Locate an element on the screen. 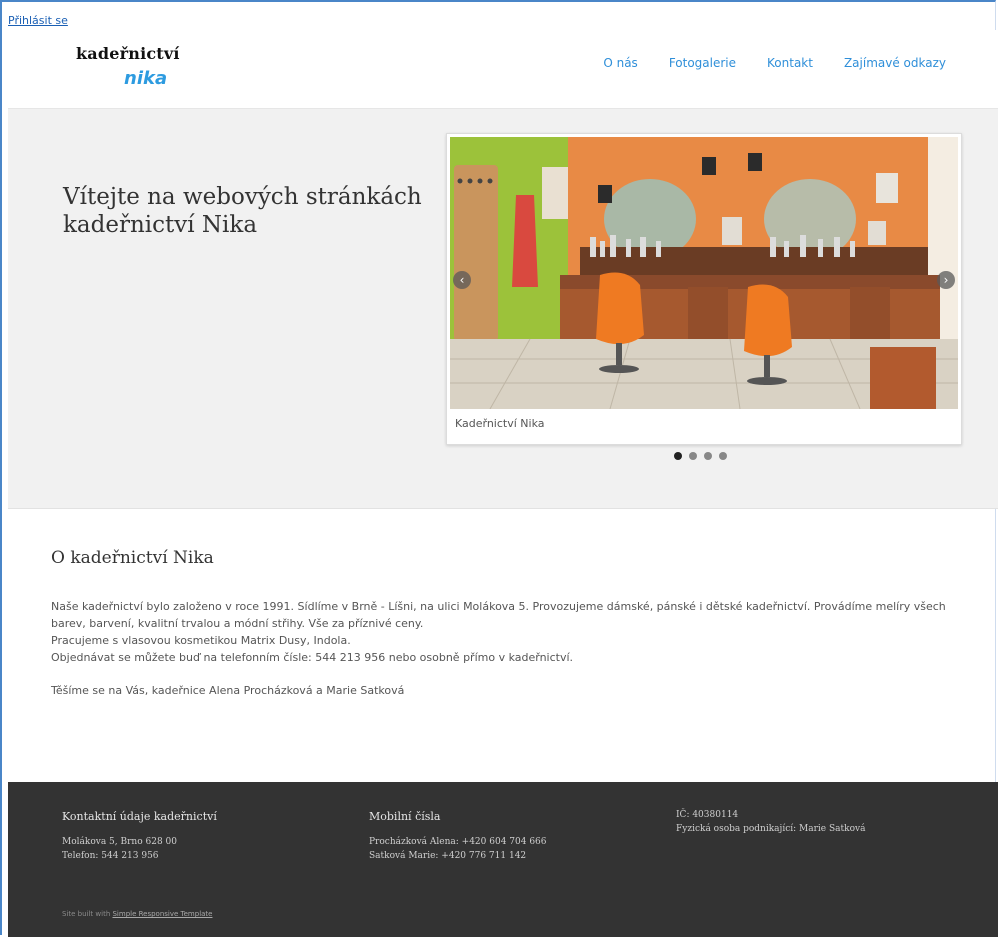  footer-mobiles-title: Mobilní čísla is located at coordinates (405, 816).